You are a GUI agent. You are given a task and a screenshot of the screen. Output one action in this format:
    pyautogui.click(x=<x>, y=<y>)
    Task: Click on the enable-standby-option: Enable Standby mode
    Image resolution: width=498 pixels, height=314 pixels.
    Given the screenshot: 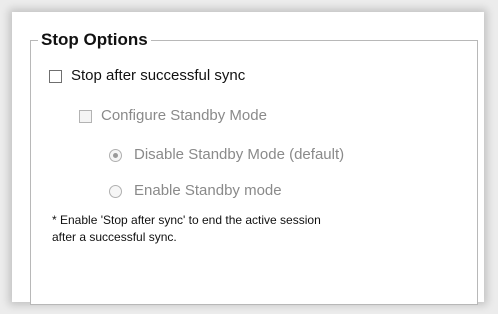 What is the action you would take?
    pyautogui.click(x=195, y=191)
    